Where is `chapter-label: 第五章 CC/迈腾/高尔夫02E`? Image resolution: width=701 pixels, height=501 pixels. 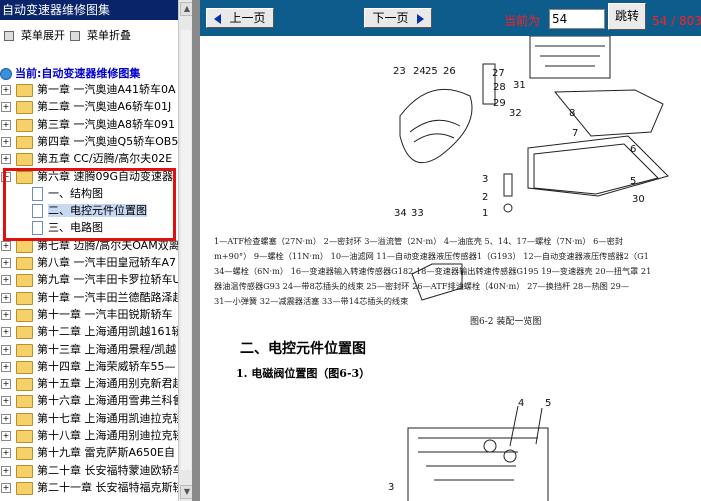
chapter-label: 第五章 CC/迈腾/高尔夫02E is located at coordinates (105, 158).